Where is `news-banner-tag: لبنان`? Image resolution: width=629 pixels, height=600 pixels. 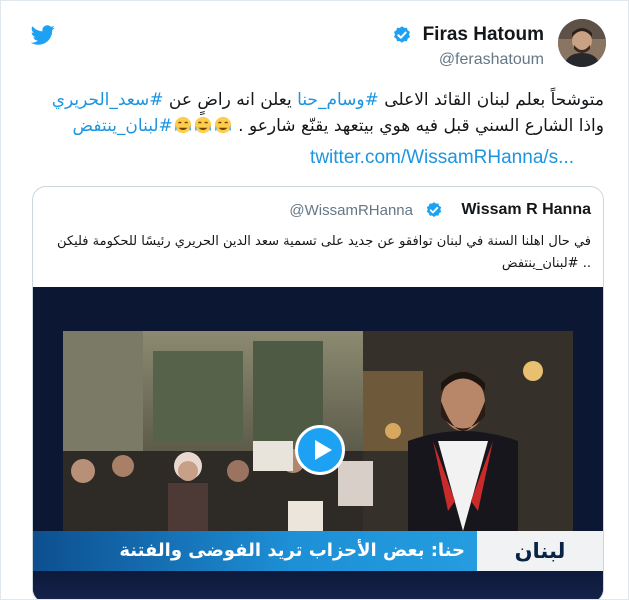 news-banner-tag: لبنان is located at coordinates (540, 551).